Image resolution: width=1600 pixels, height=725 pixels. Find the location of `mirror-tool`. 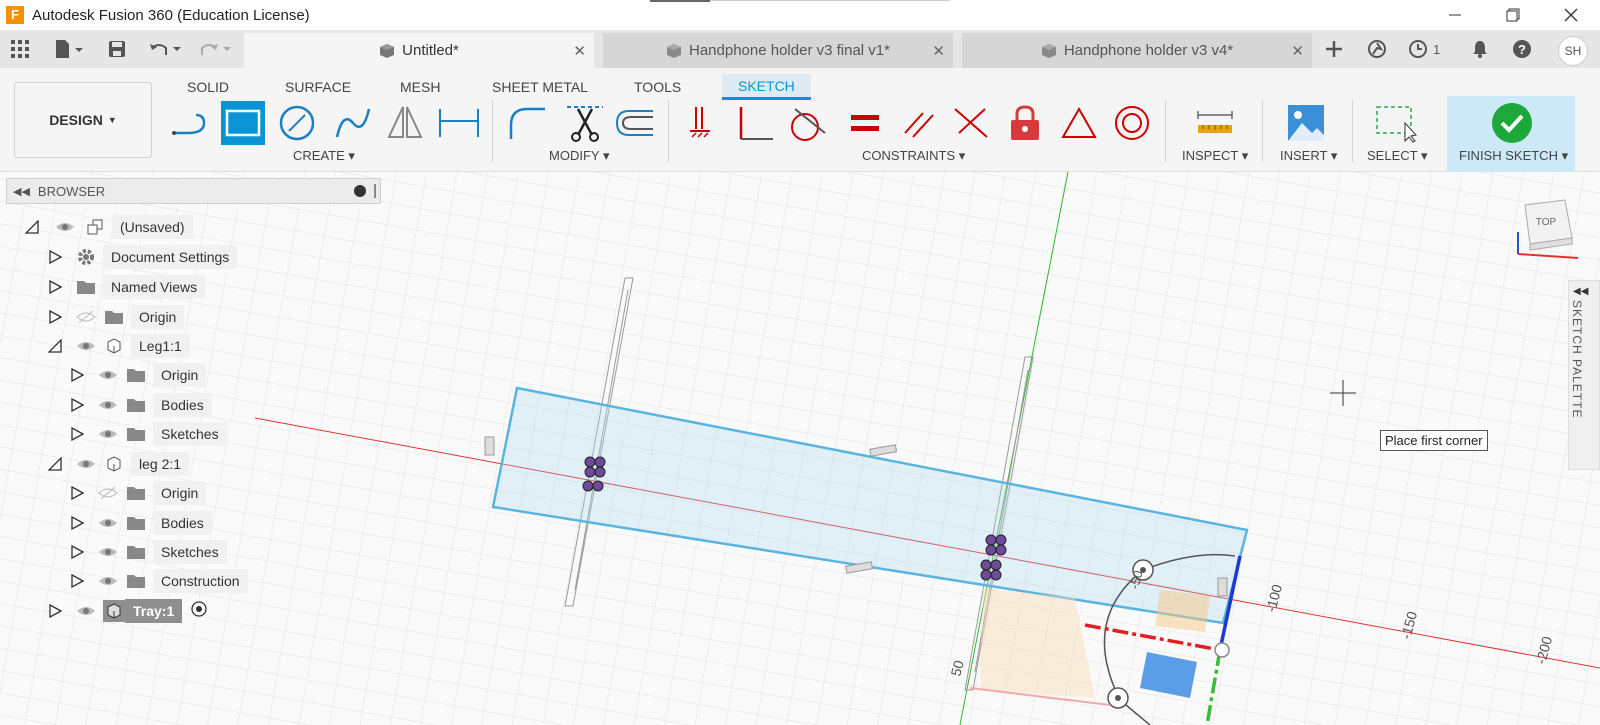

mirror-tool is located at coordinates (405, 123).